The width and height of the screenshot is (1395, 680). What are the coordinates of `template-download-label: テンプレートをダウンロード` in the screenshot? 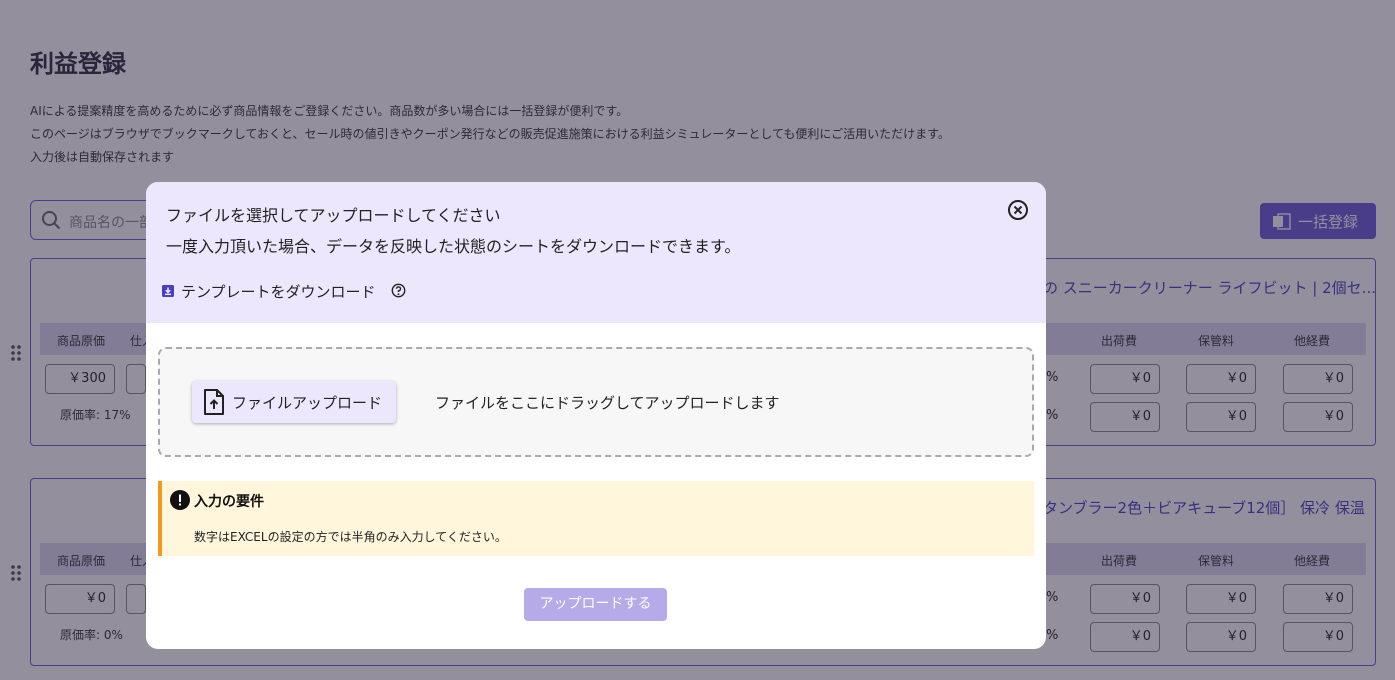 It's located at (278, 292).